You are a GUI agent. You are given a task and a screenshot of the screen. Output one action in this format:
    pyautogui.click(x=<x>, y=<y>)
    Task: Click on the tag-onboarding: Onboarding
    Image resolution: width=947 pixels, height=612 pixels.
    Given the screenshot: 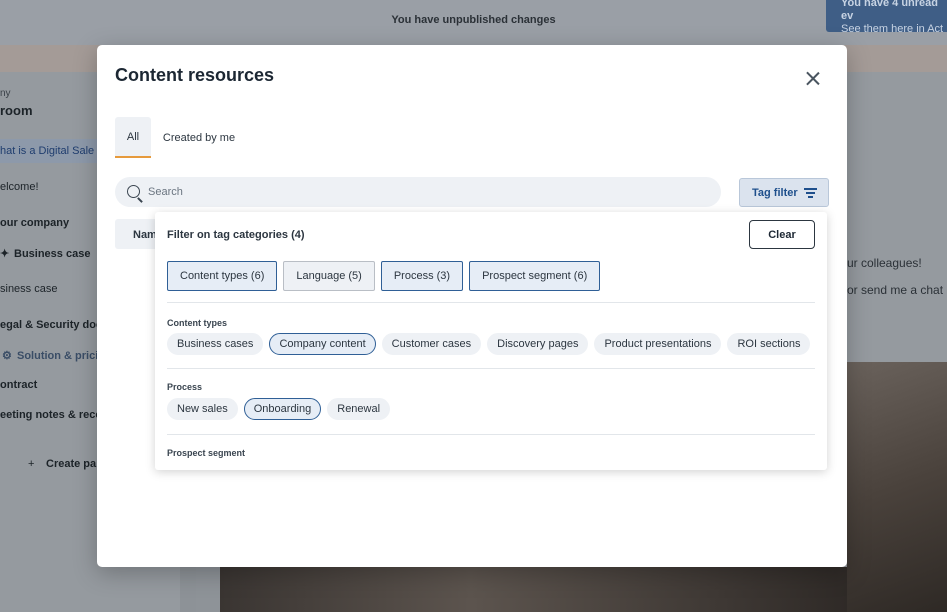 What is the action you would take?
    pyautogui.click(x=282, y=409)
    